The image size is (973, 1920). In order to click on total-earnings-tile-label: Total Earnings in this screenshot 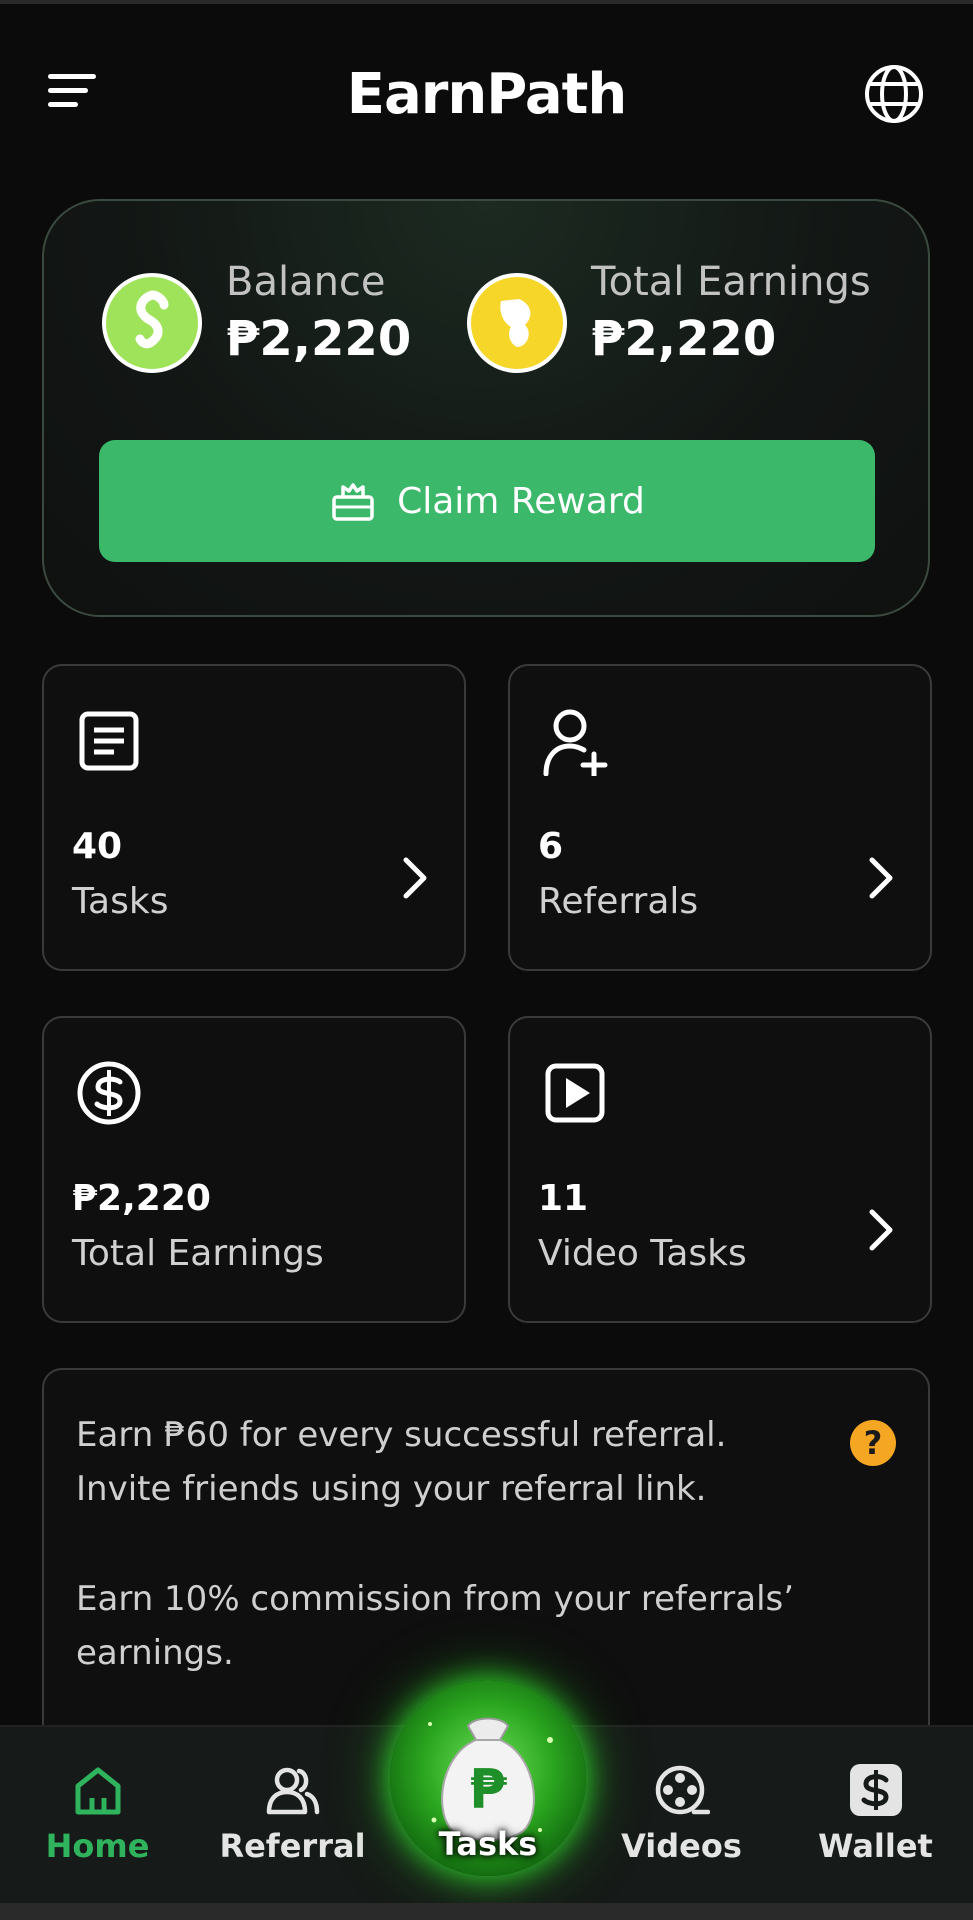, I will do `click(198, 1253)`.